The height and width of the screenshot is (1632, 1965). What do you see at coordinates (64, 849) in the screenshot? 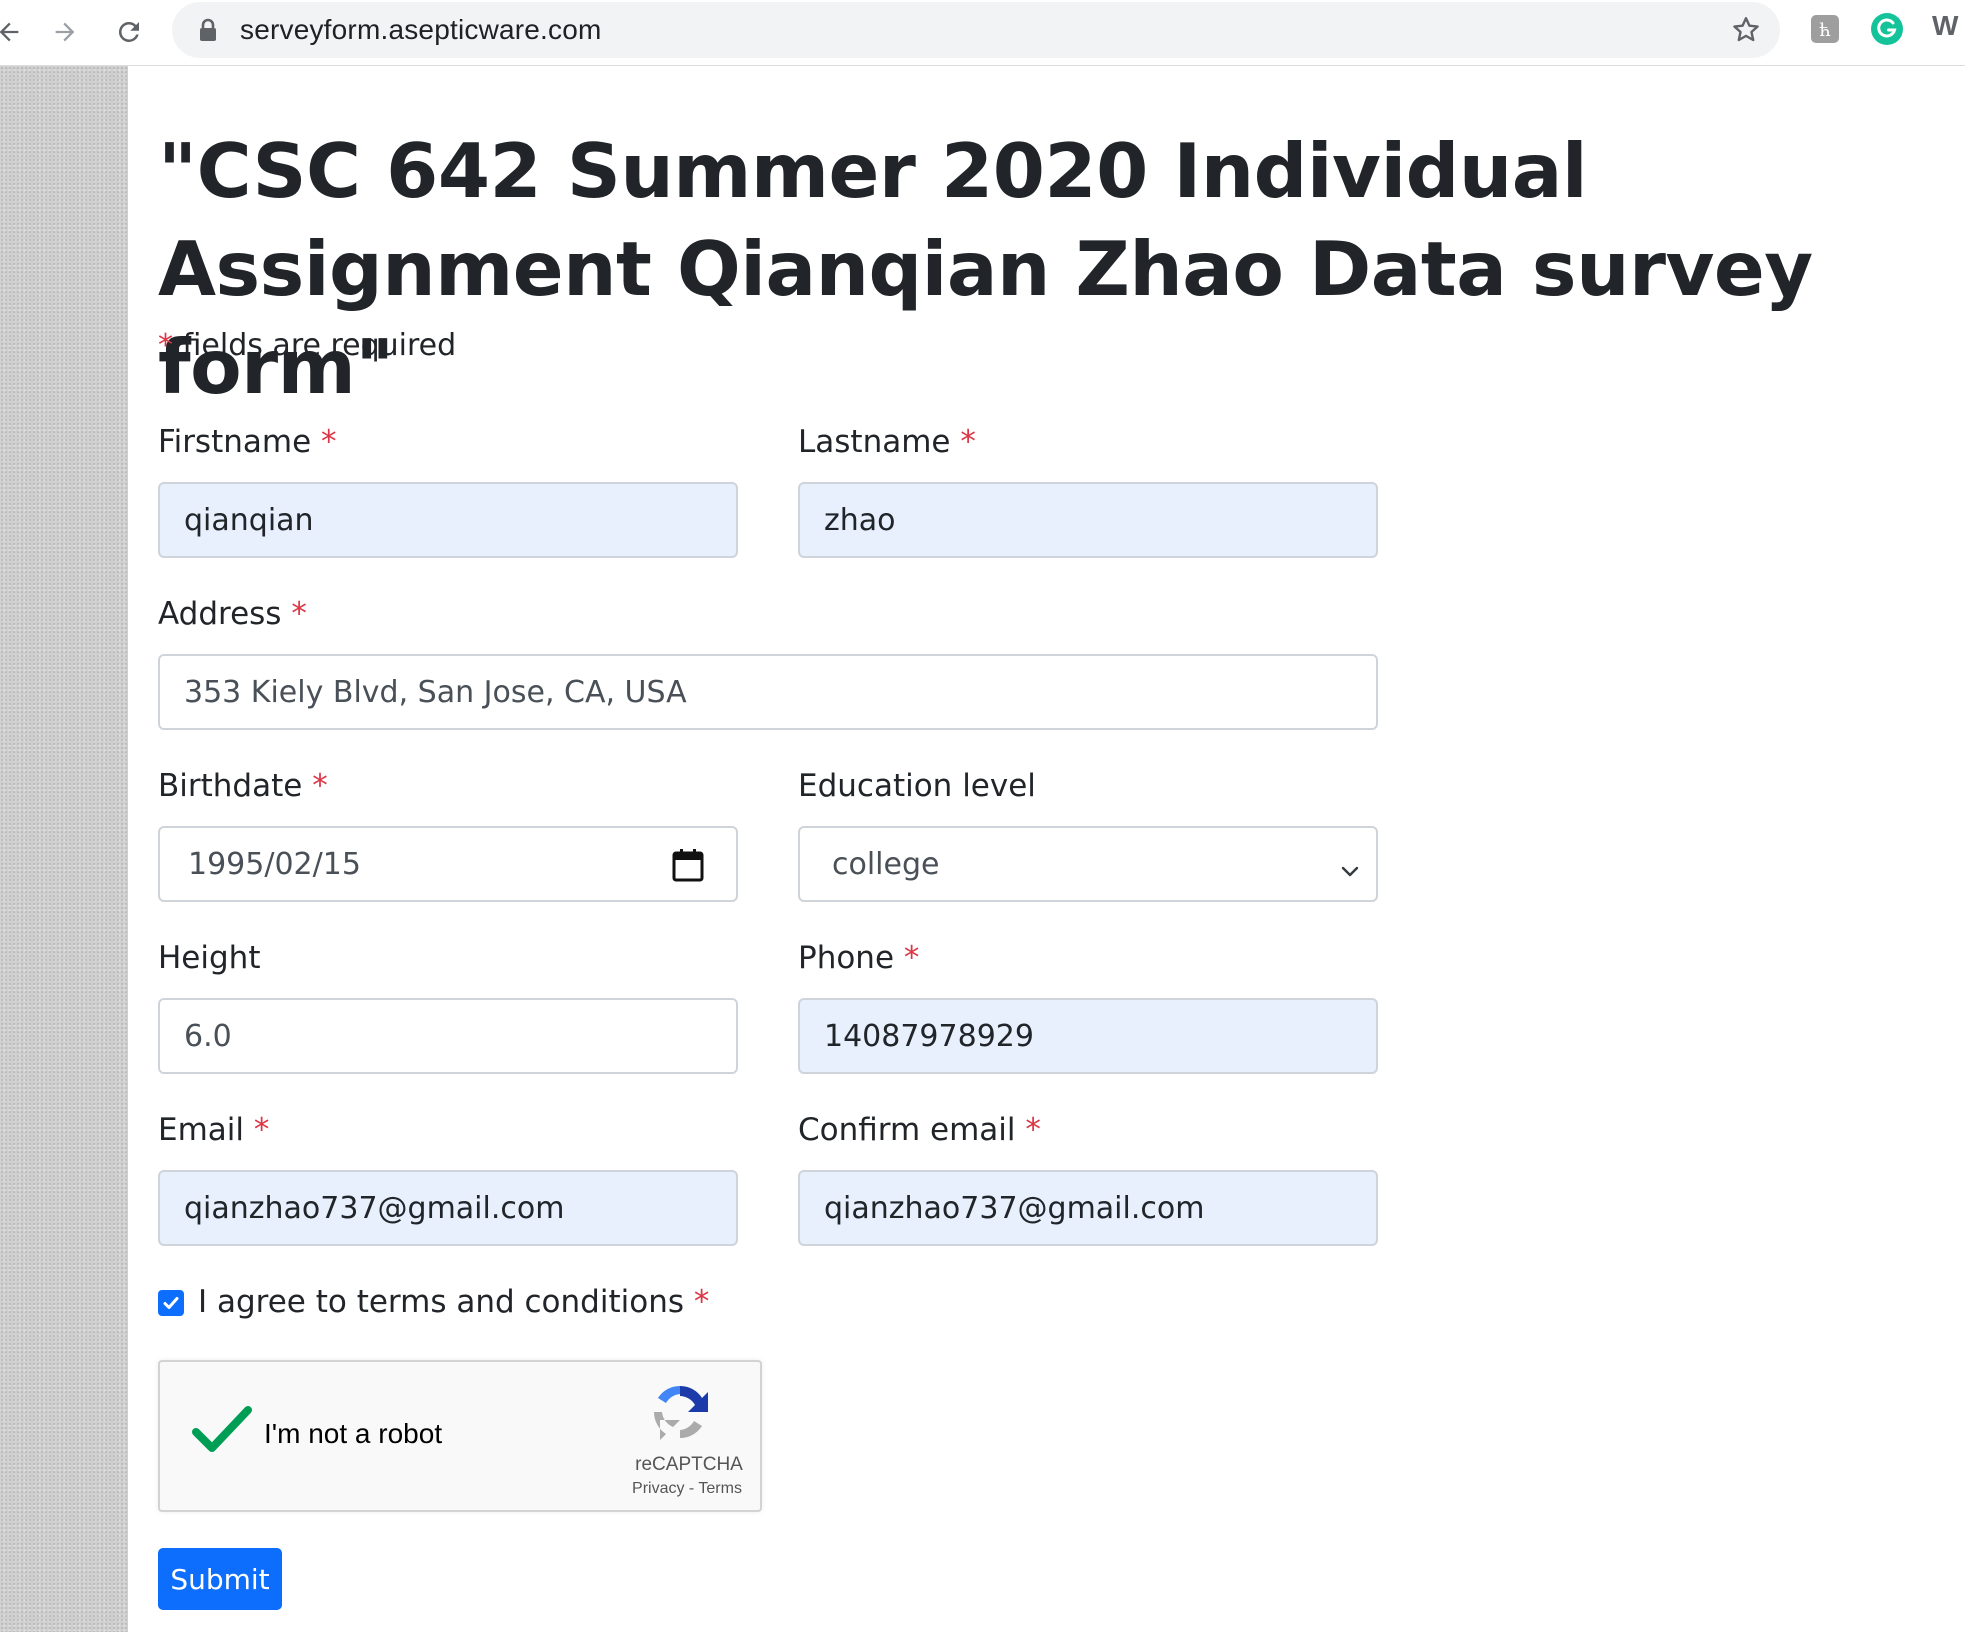
I see `page-side-background` at bounding box center [64, 849].